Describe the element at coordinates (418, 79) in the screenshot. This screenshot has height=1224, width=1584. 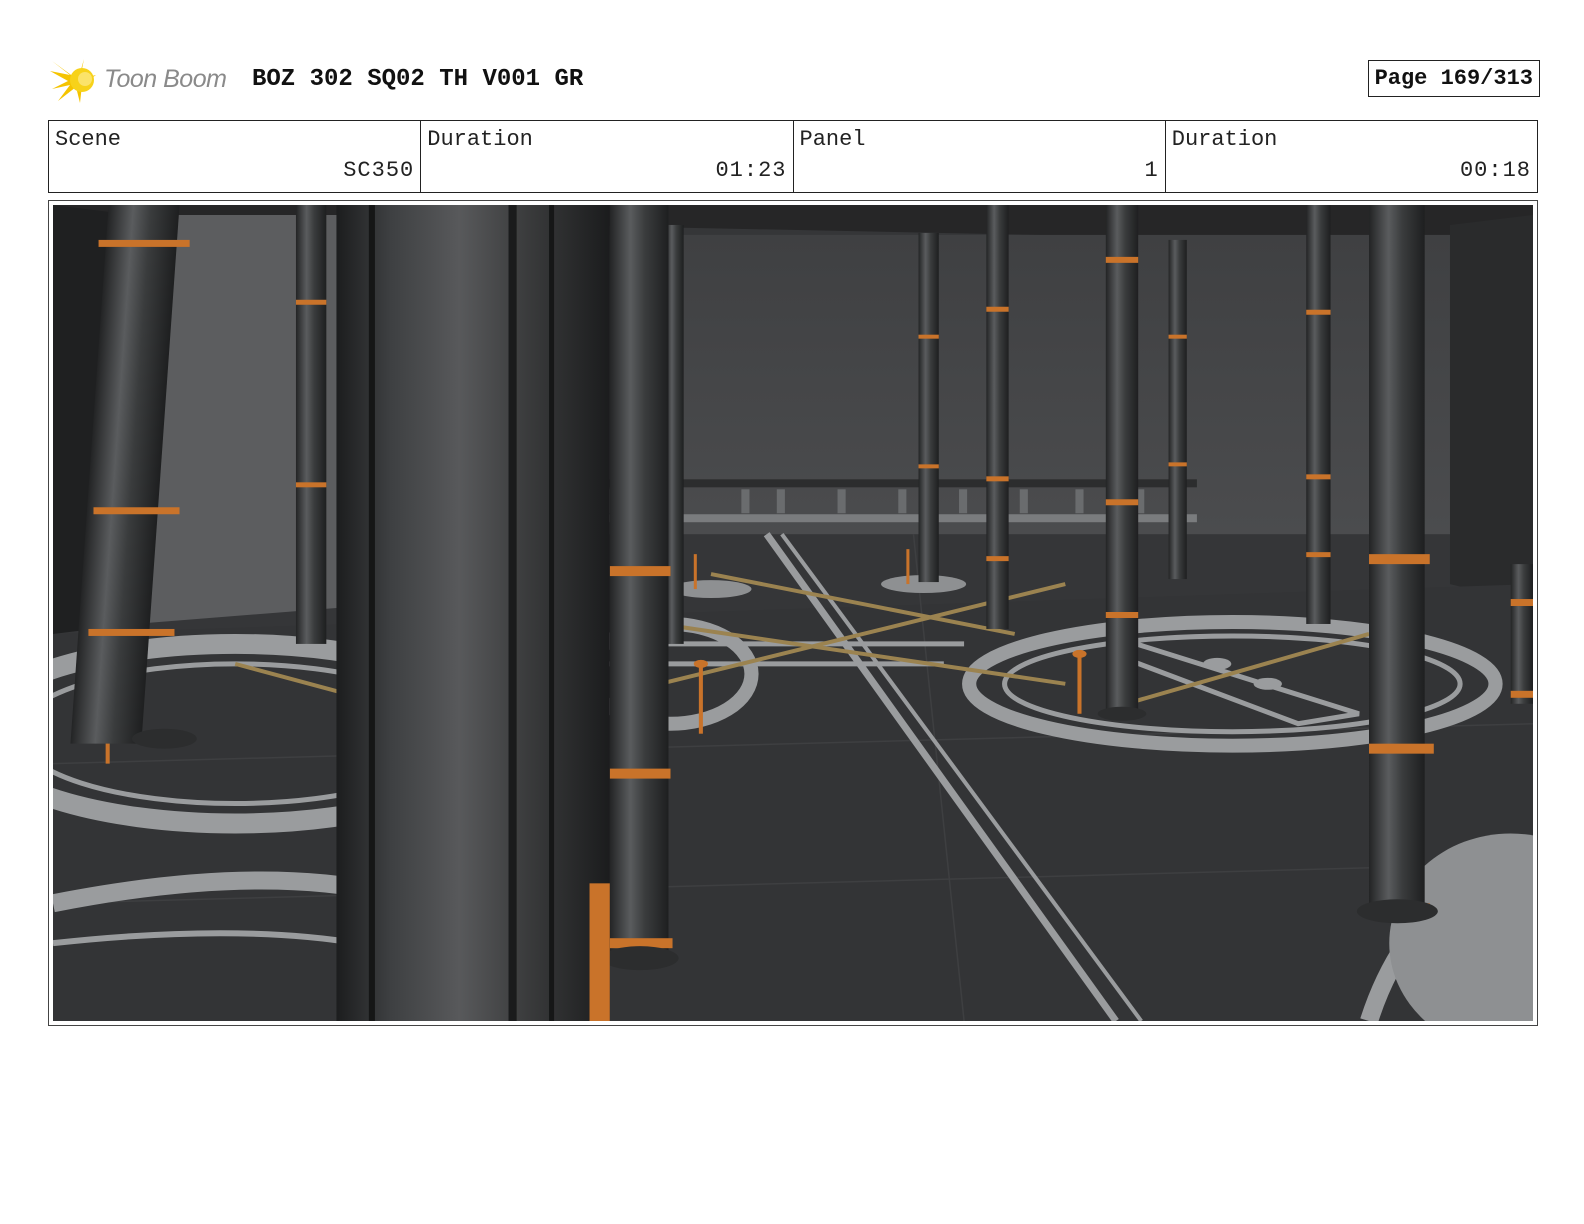
I see `project-title: BOZ 302 SQ02 TH V001 GR` at that location.